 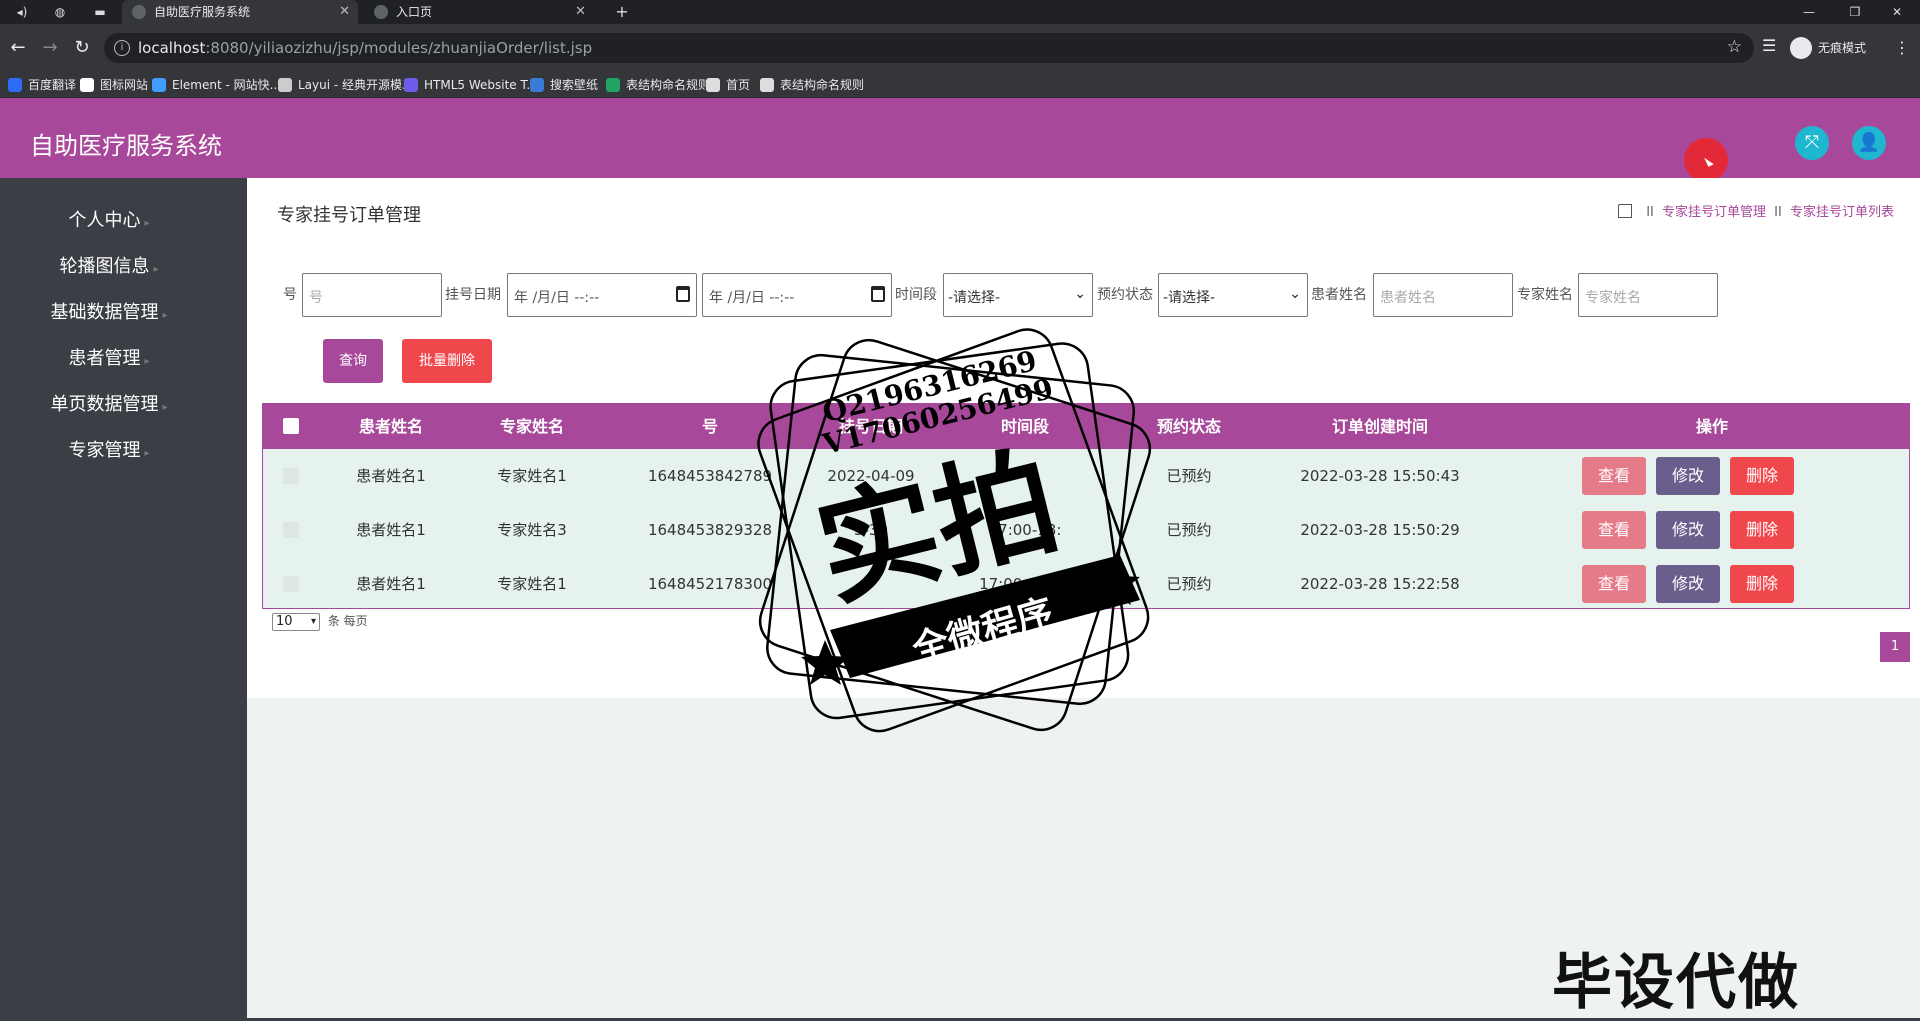 I want to click on user-icon: 👤, so click(x=1869, y=143).